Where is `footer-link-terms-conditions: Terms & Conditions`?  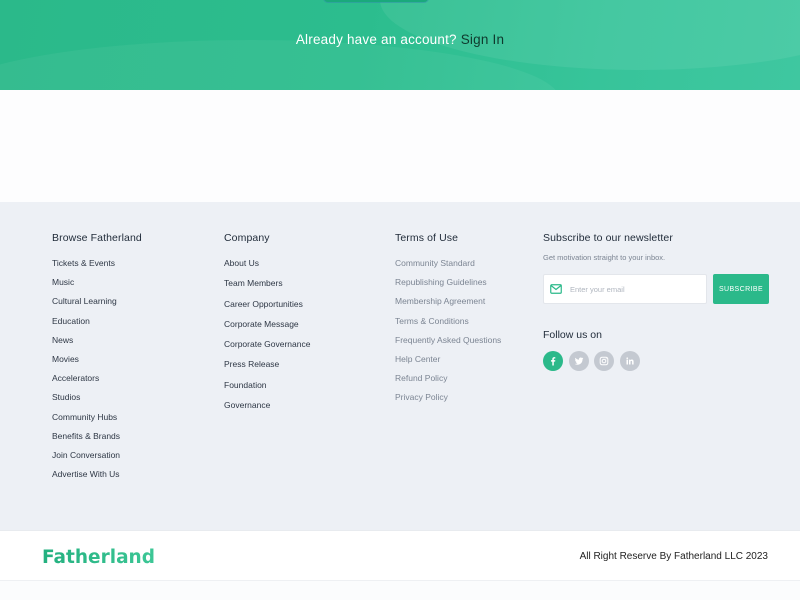
footer-link-terms-conditions: Terms & Conditions is located at coordinates (448, 325).